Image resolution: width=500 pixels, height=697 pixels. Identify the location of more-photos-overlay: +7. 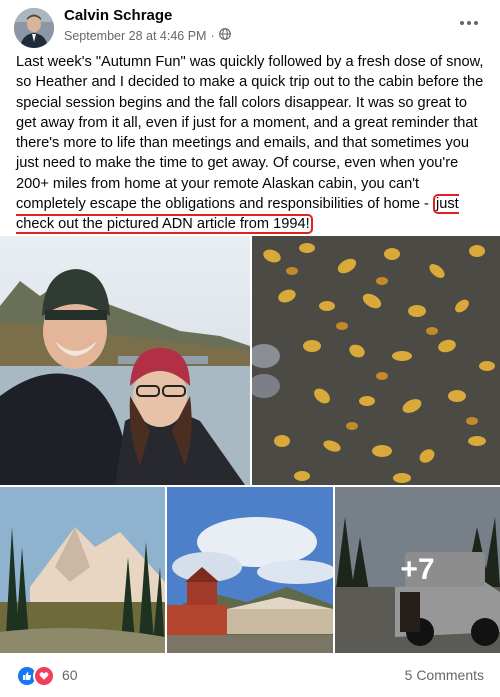
(417, 570).